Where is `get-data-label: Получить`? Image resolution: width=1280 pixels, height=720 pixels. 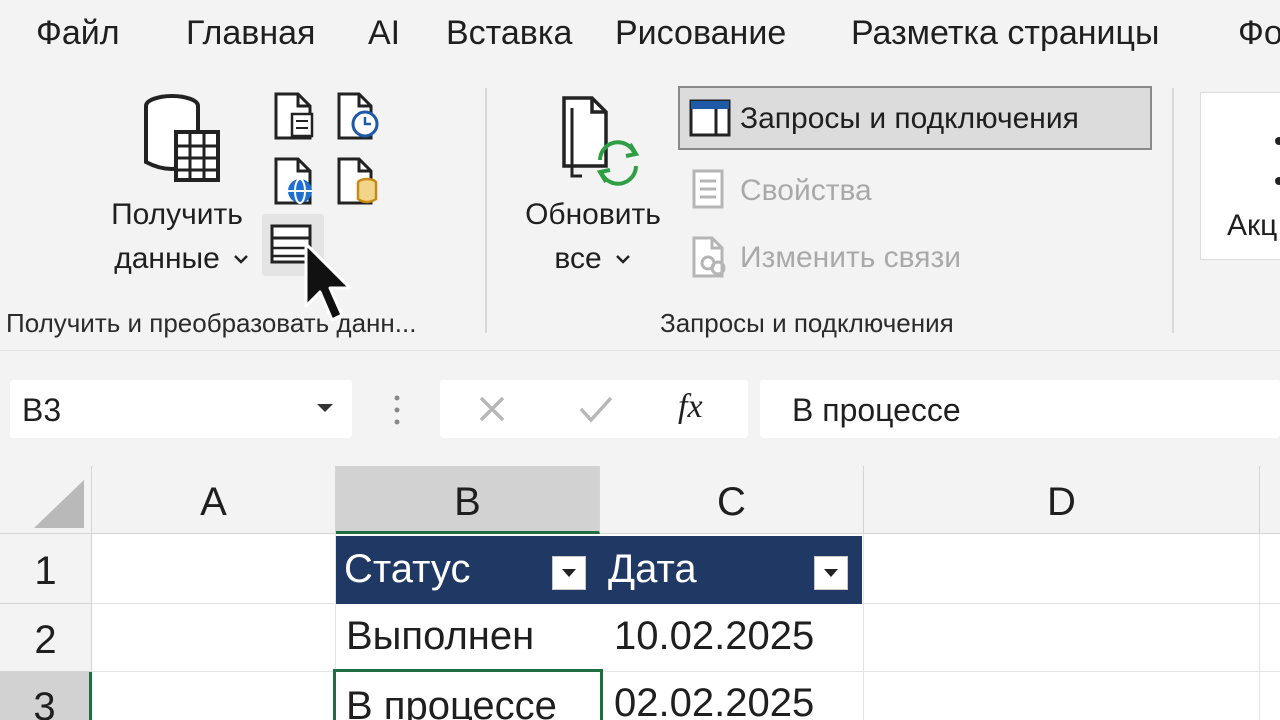 get-data-label: Получить is located at coordinates (177, 214).